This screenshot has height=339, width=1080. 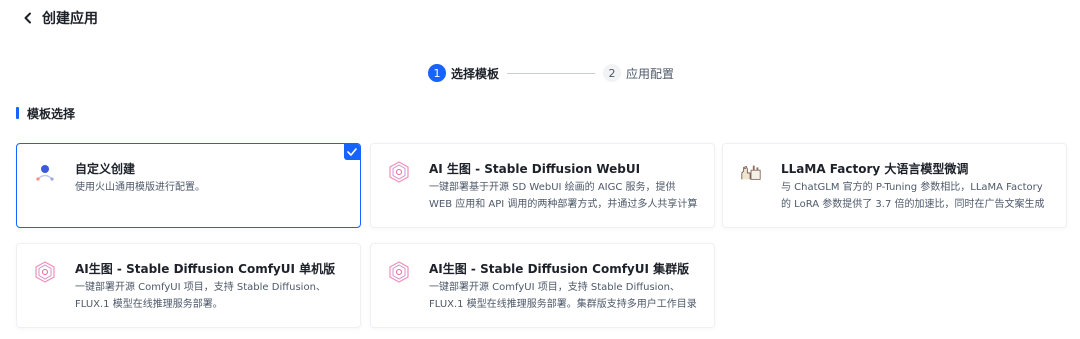 What do you see at coordinates (475, 73) in the screenshot?
I see `step-label: 选择模板` at bounding box center [475, 73].